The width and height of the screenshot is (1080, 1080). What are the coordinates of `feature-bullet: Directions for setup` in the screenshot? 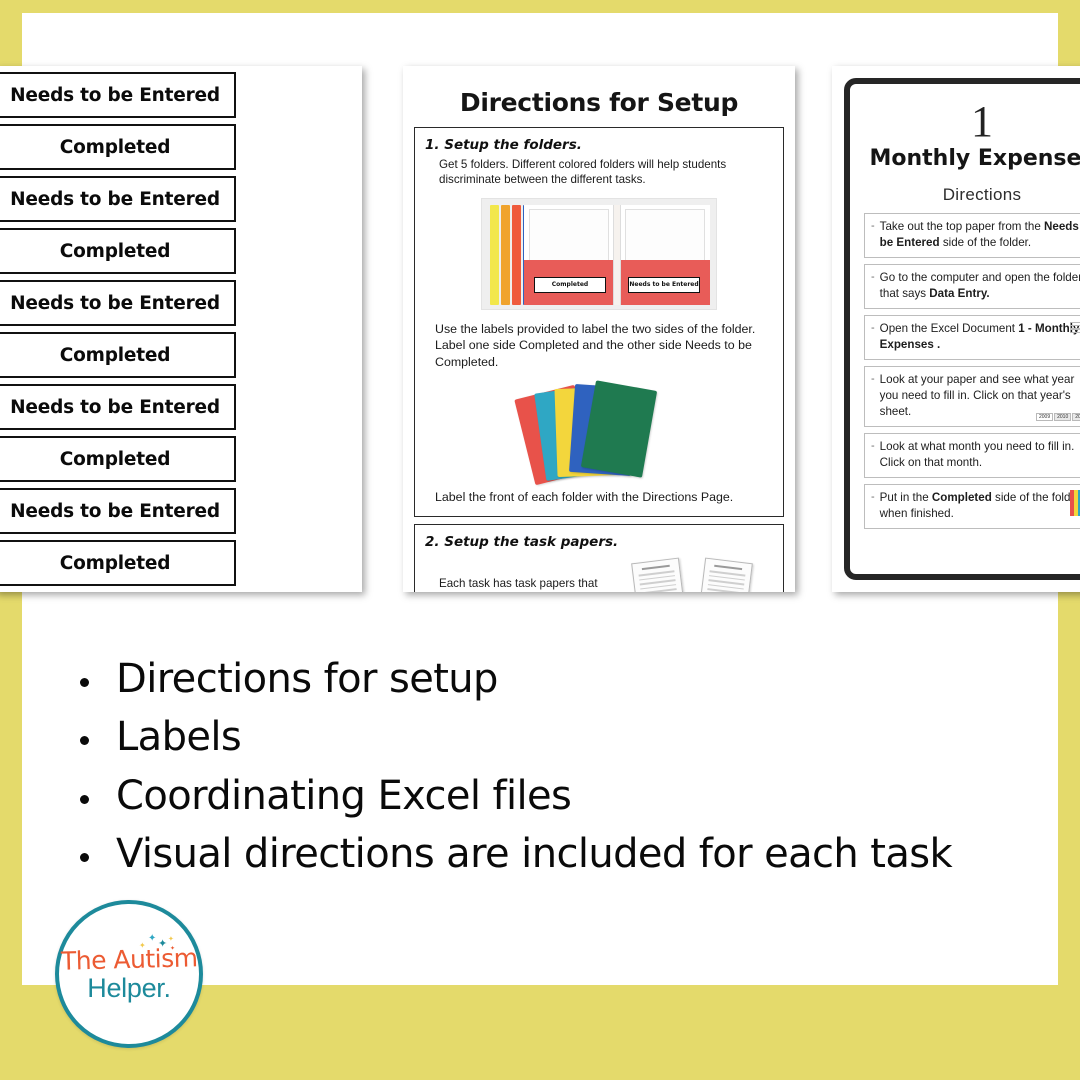 It's located at (545, 679).